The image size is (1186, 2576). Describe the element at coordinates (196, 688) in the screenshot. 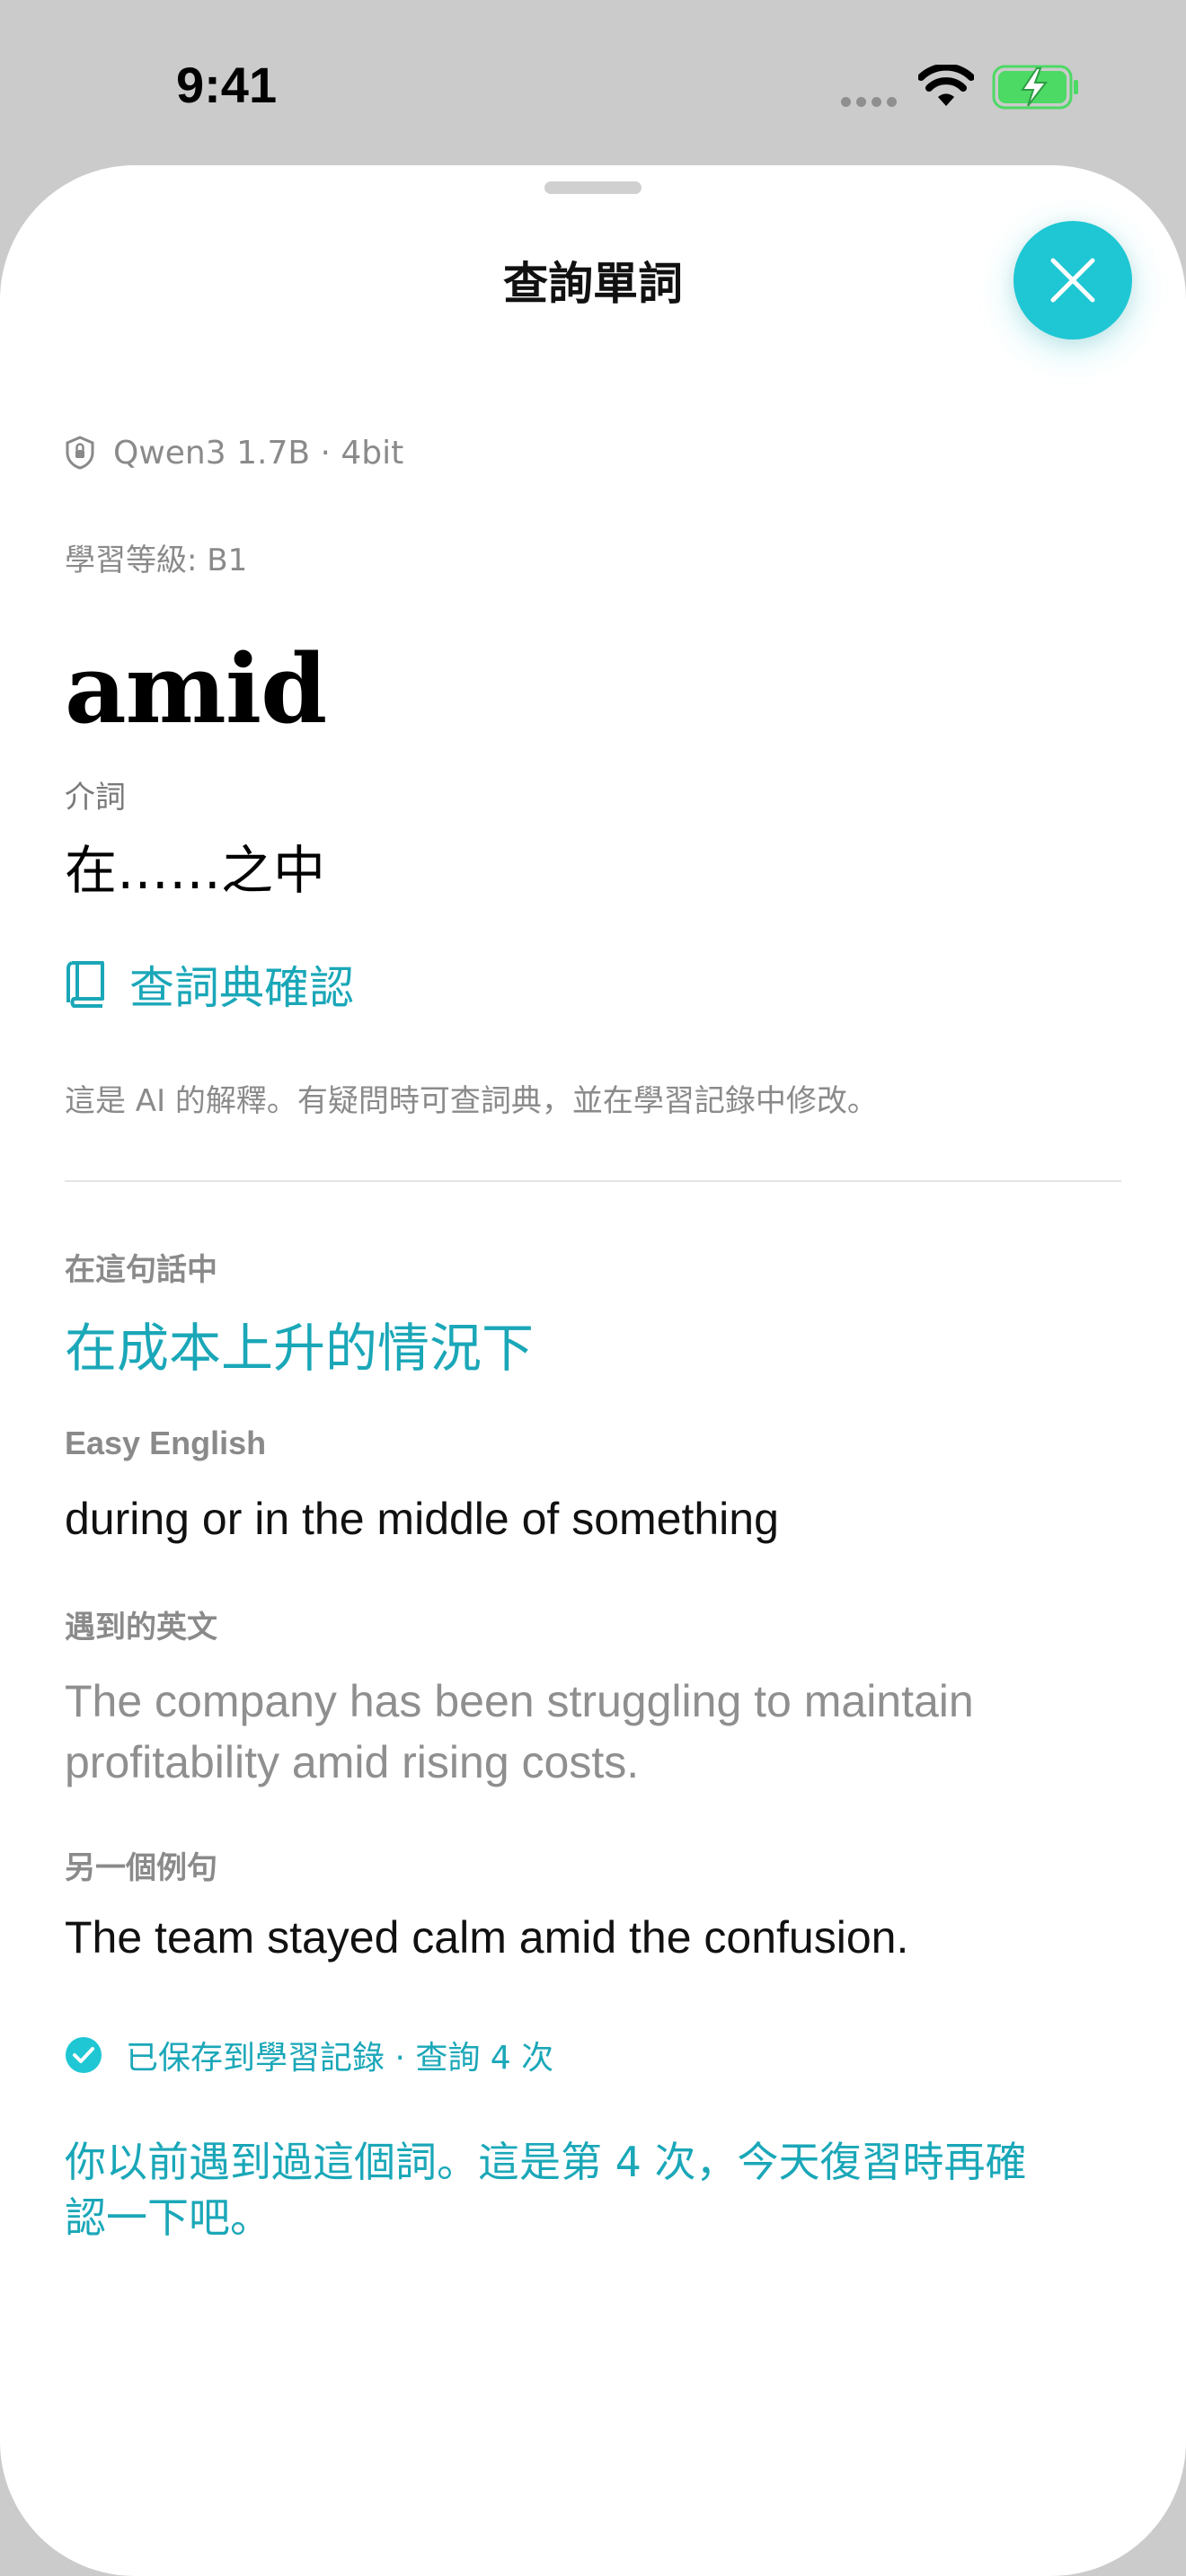

I see `headword: amid` at that location.